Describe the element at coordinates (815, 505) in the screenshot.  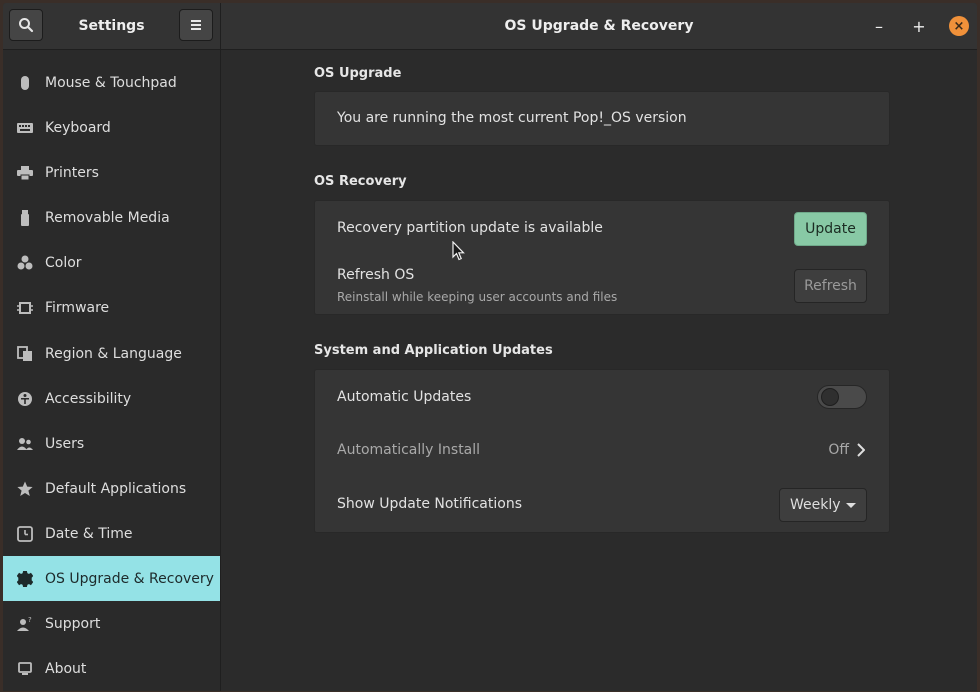
I see `dropdown-value: Weekly` at that location.